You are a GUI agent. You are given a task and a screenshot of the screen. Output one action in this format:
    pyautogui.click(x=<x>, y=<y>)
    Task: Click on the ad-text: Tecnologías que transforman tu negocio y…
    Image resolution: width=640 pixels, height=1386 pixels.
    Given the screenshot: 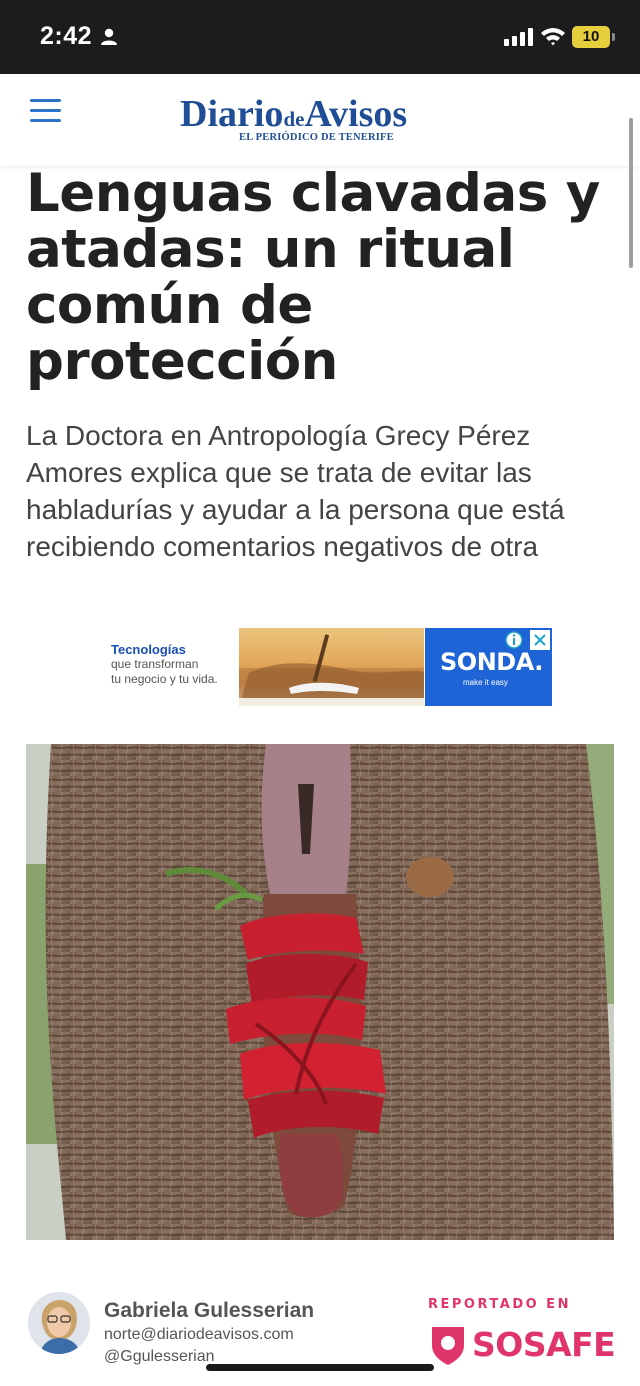 What is the action you would take?
    pyautogui.click(x=164, y=664)
    